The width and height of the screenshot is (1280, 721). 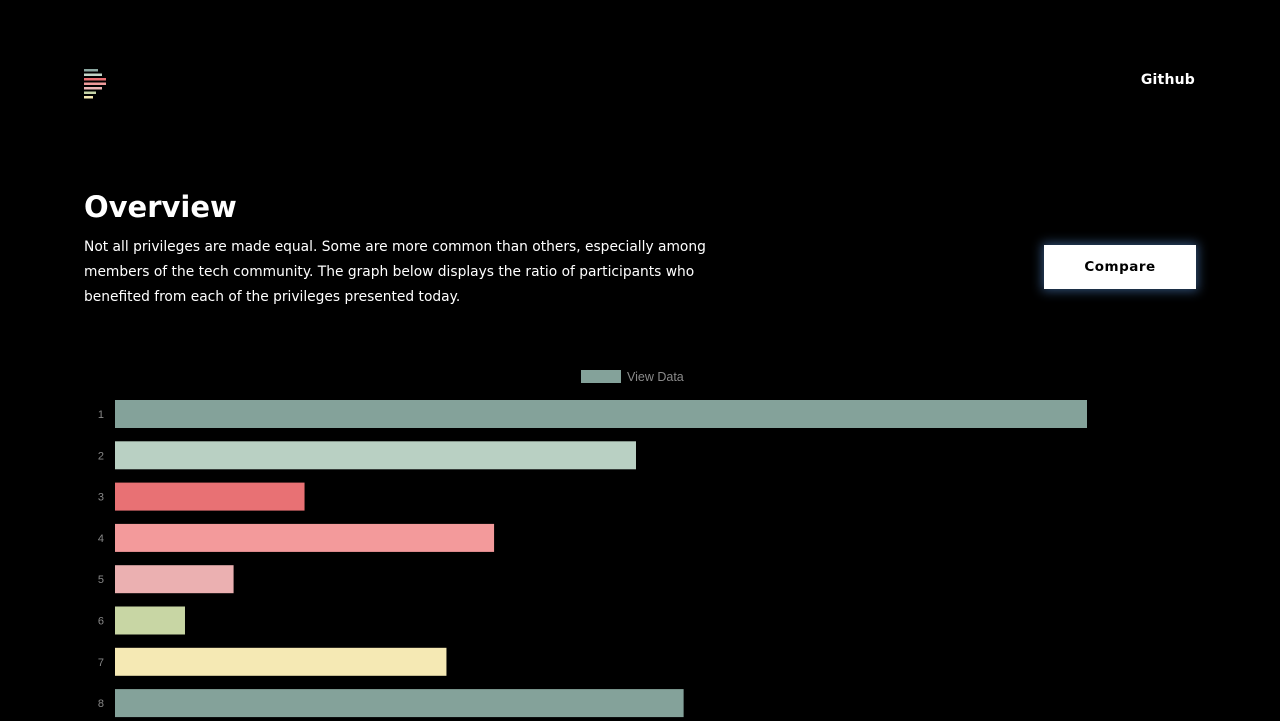 What do you see at coordinates (101, 663) in the screenshot?
I see `y-tick-label: 7` at bounding box center [101, 663].